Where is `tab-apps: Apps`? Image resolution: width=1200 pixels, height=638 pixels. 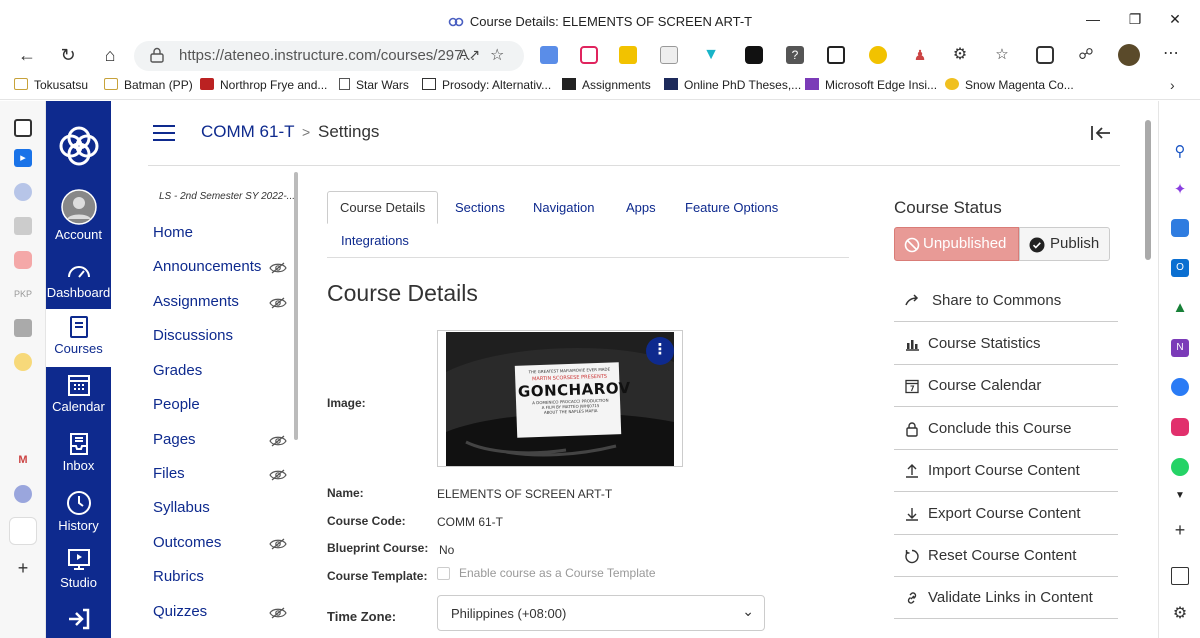
tab-apps: Apps is located at coordinates (641, 207).